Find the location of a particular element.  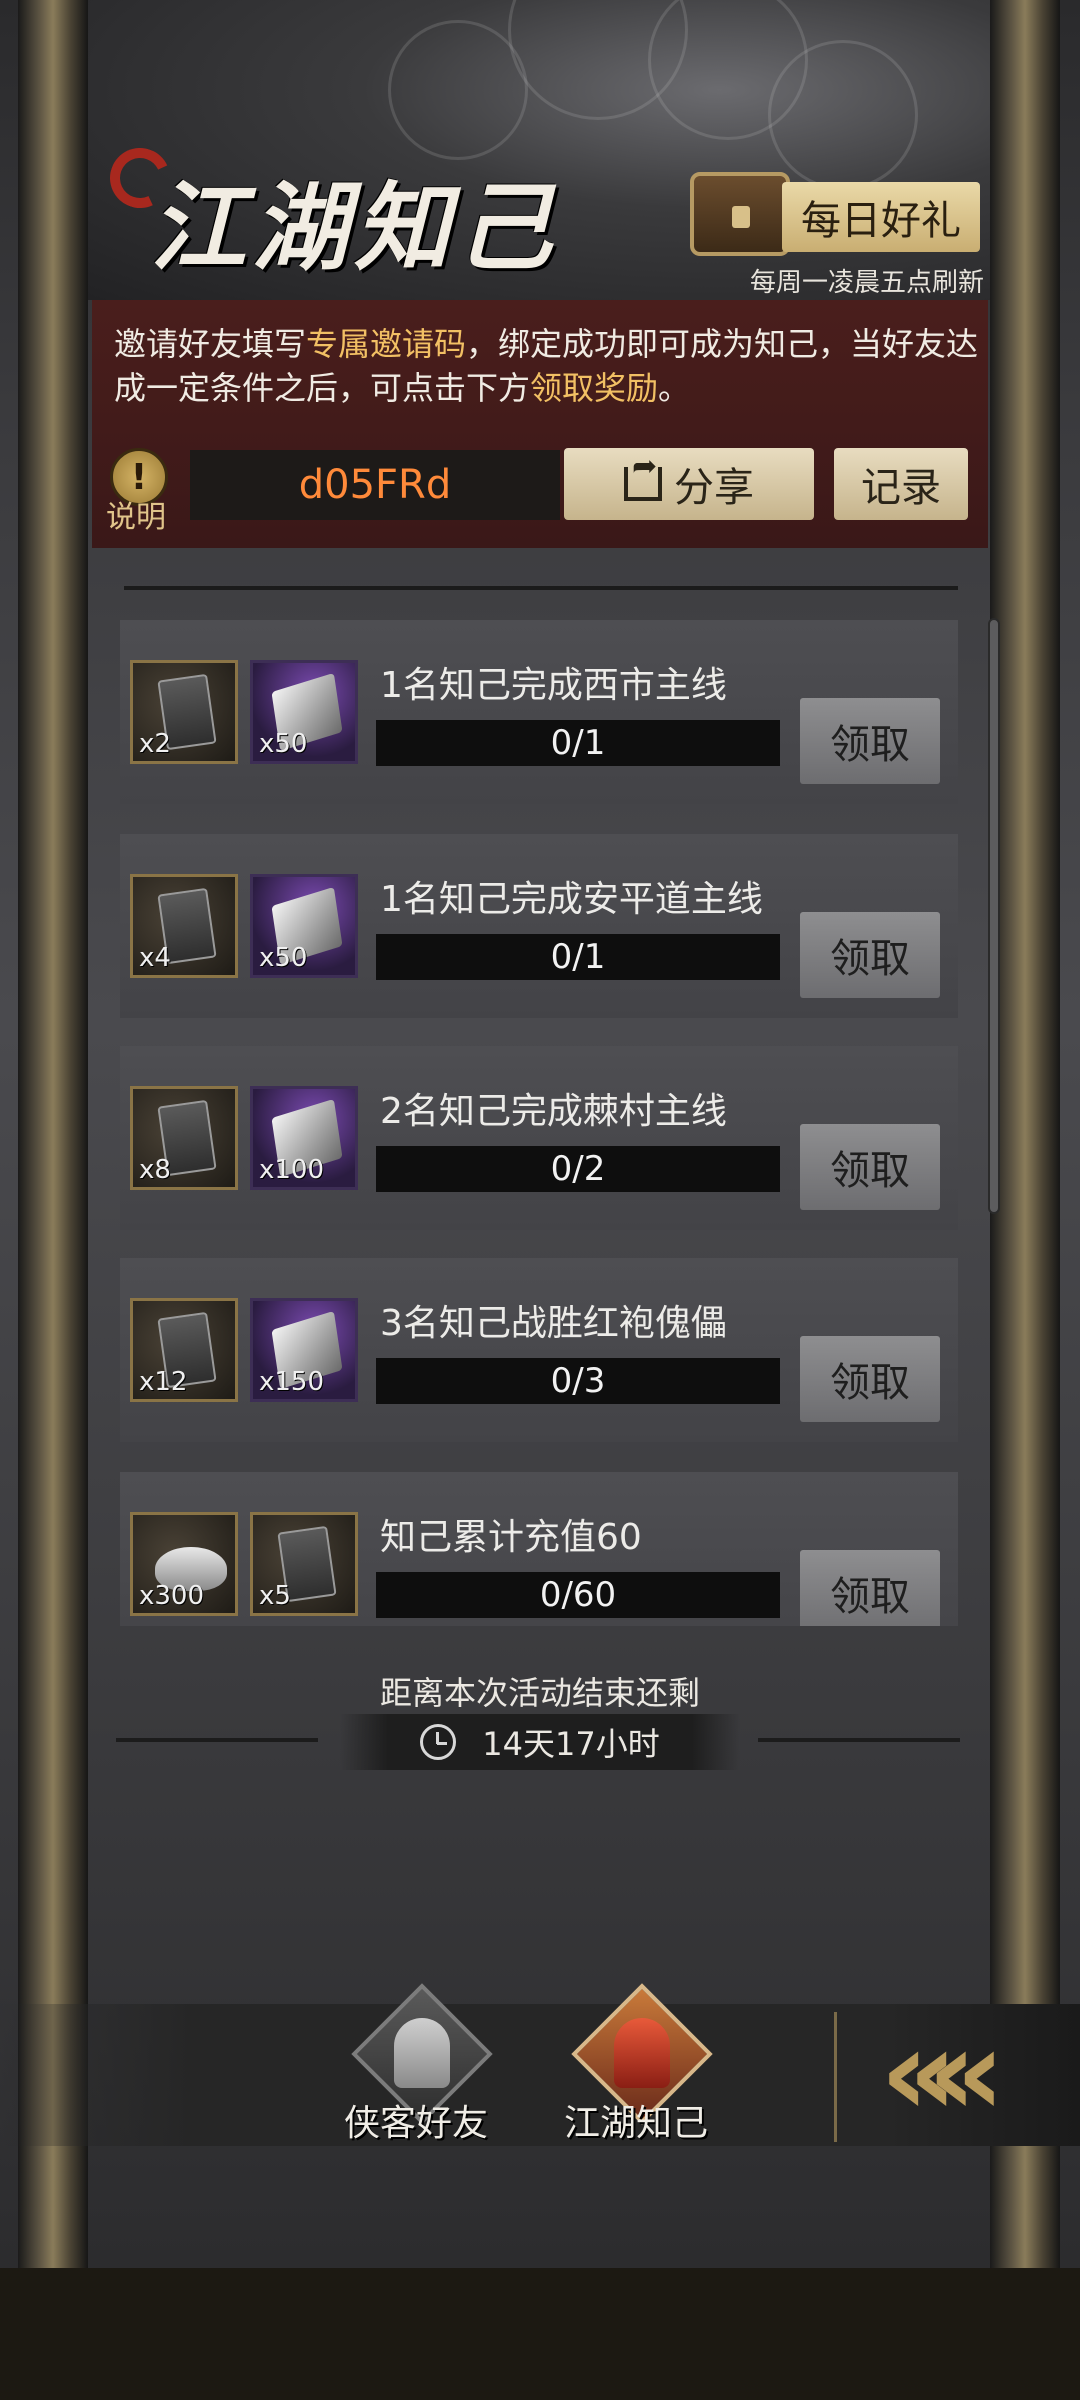

reward-item: x150 is located at coordinates (304, 1350).